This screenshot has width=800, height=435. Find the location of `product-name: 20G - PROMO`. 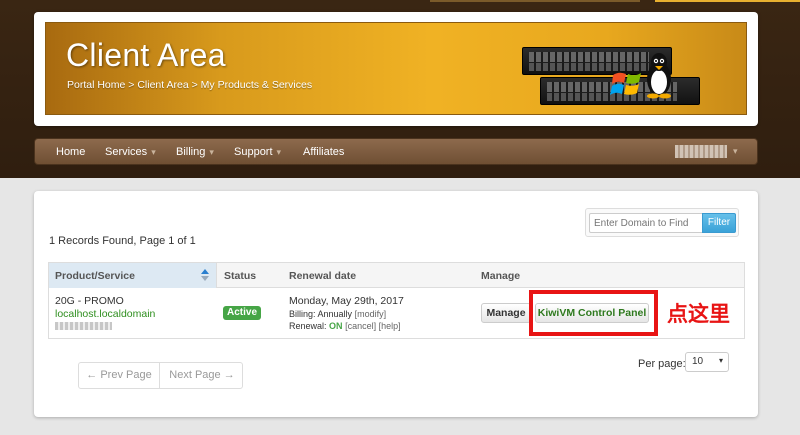

product-name: 20G - PROMO is located at coordinates (89, 301).